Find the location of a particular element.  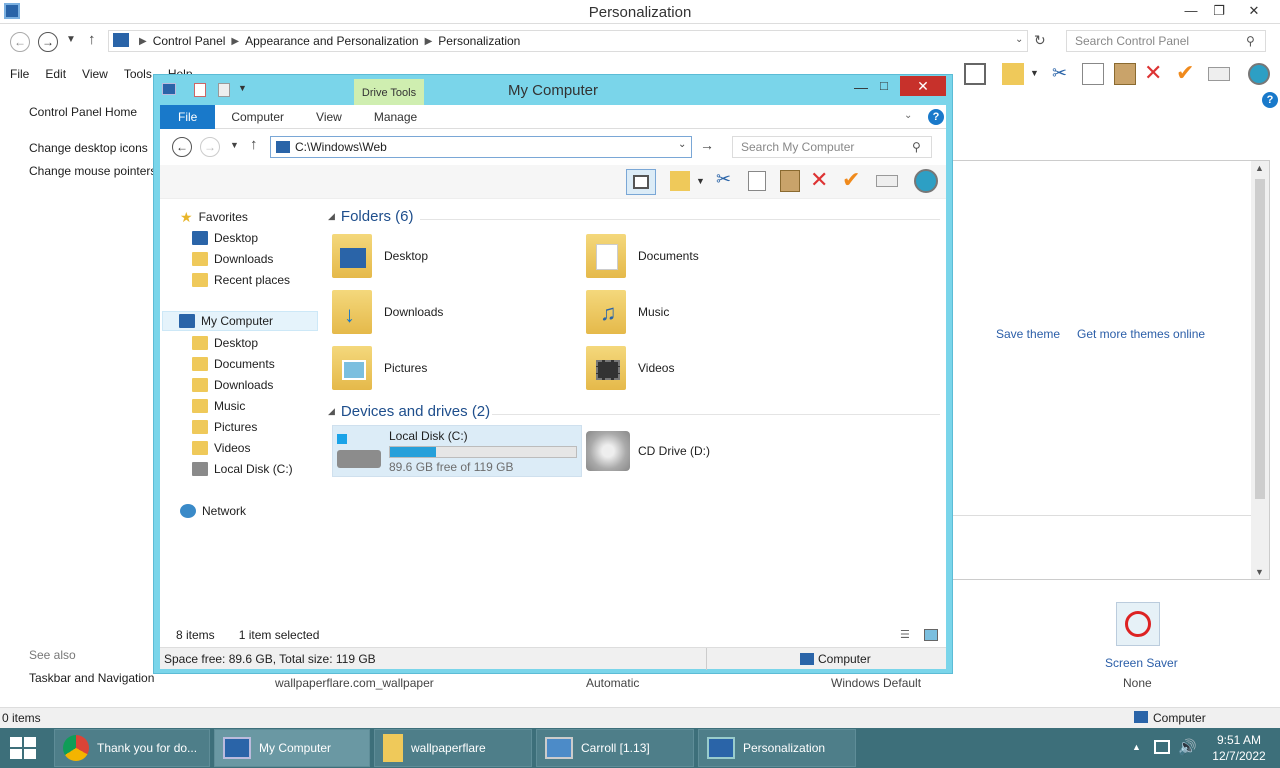

recent-locations-chevron-icon: ▼ is located at coordinates (71, 39).